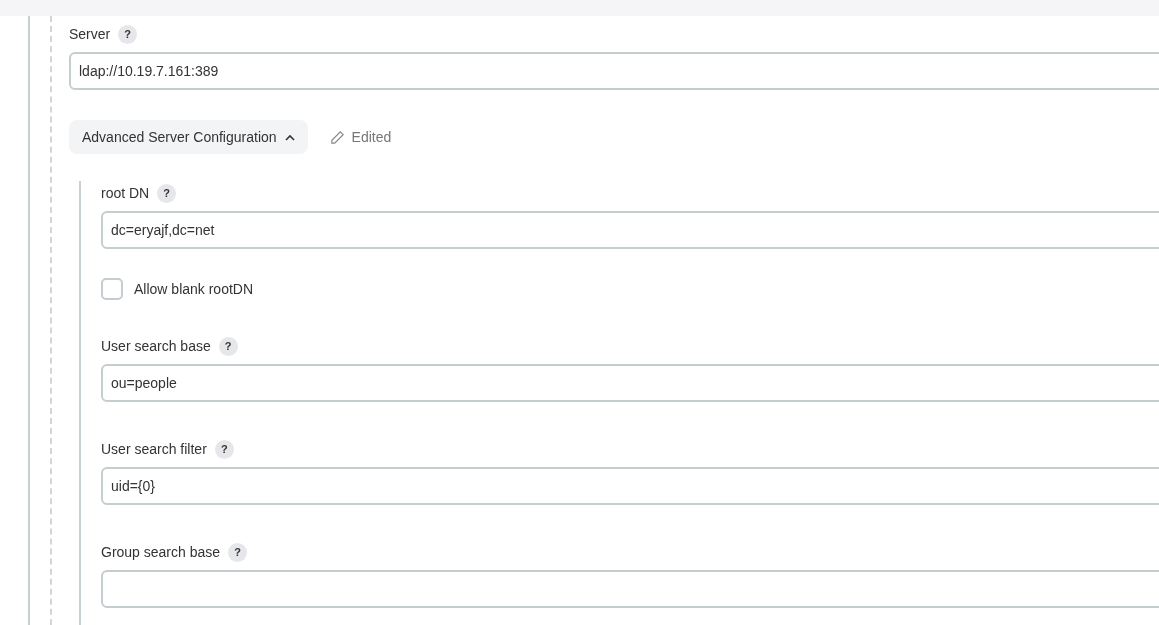 The width and height of the screenshot is (1159, 625). I want to click on server-field: ldap://10.19.7.161:389, so click(614, 71).